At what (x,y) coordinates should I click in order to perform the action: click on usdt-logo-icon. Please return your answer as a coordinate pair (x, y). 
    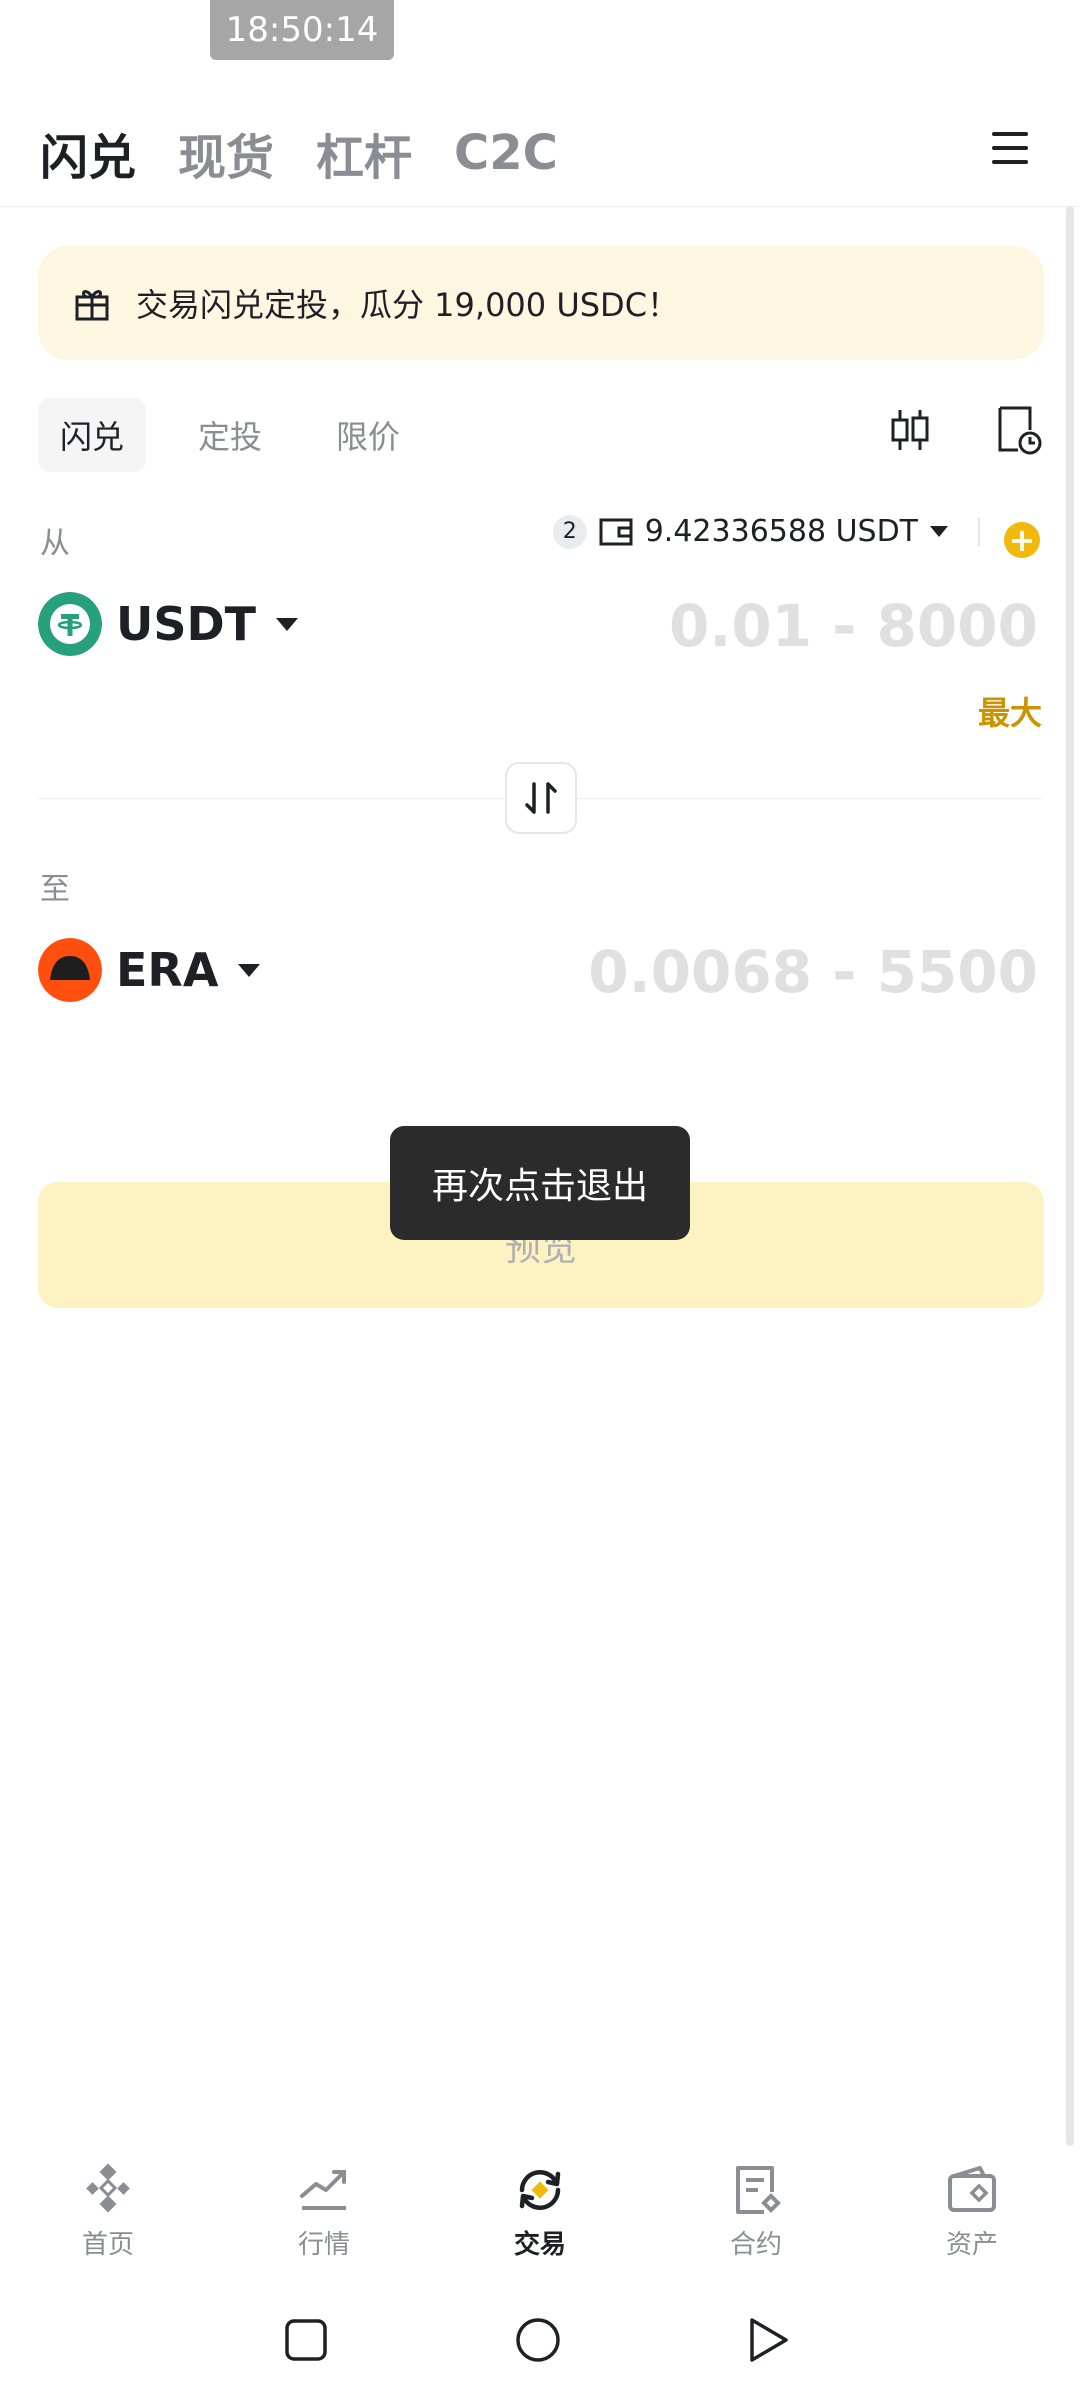
    Looking at the image, I should click on (70, 624).